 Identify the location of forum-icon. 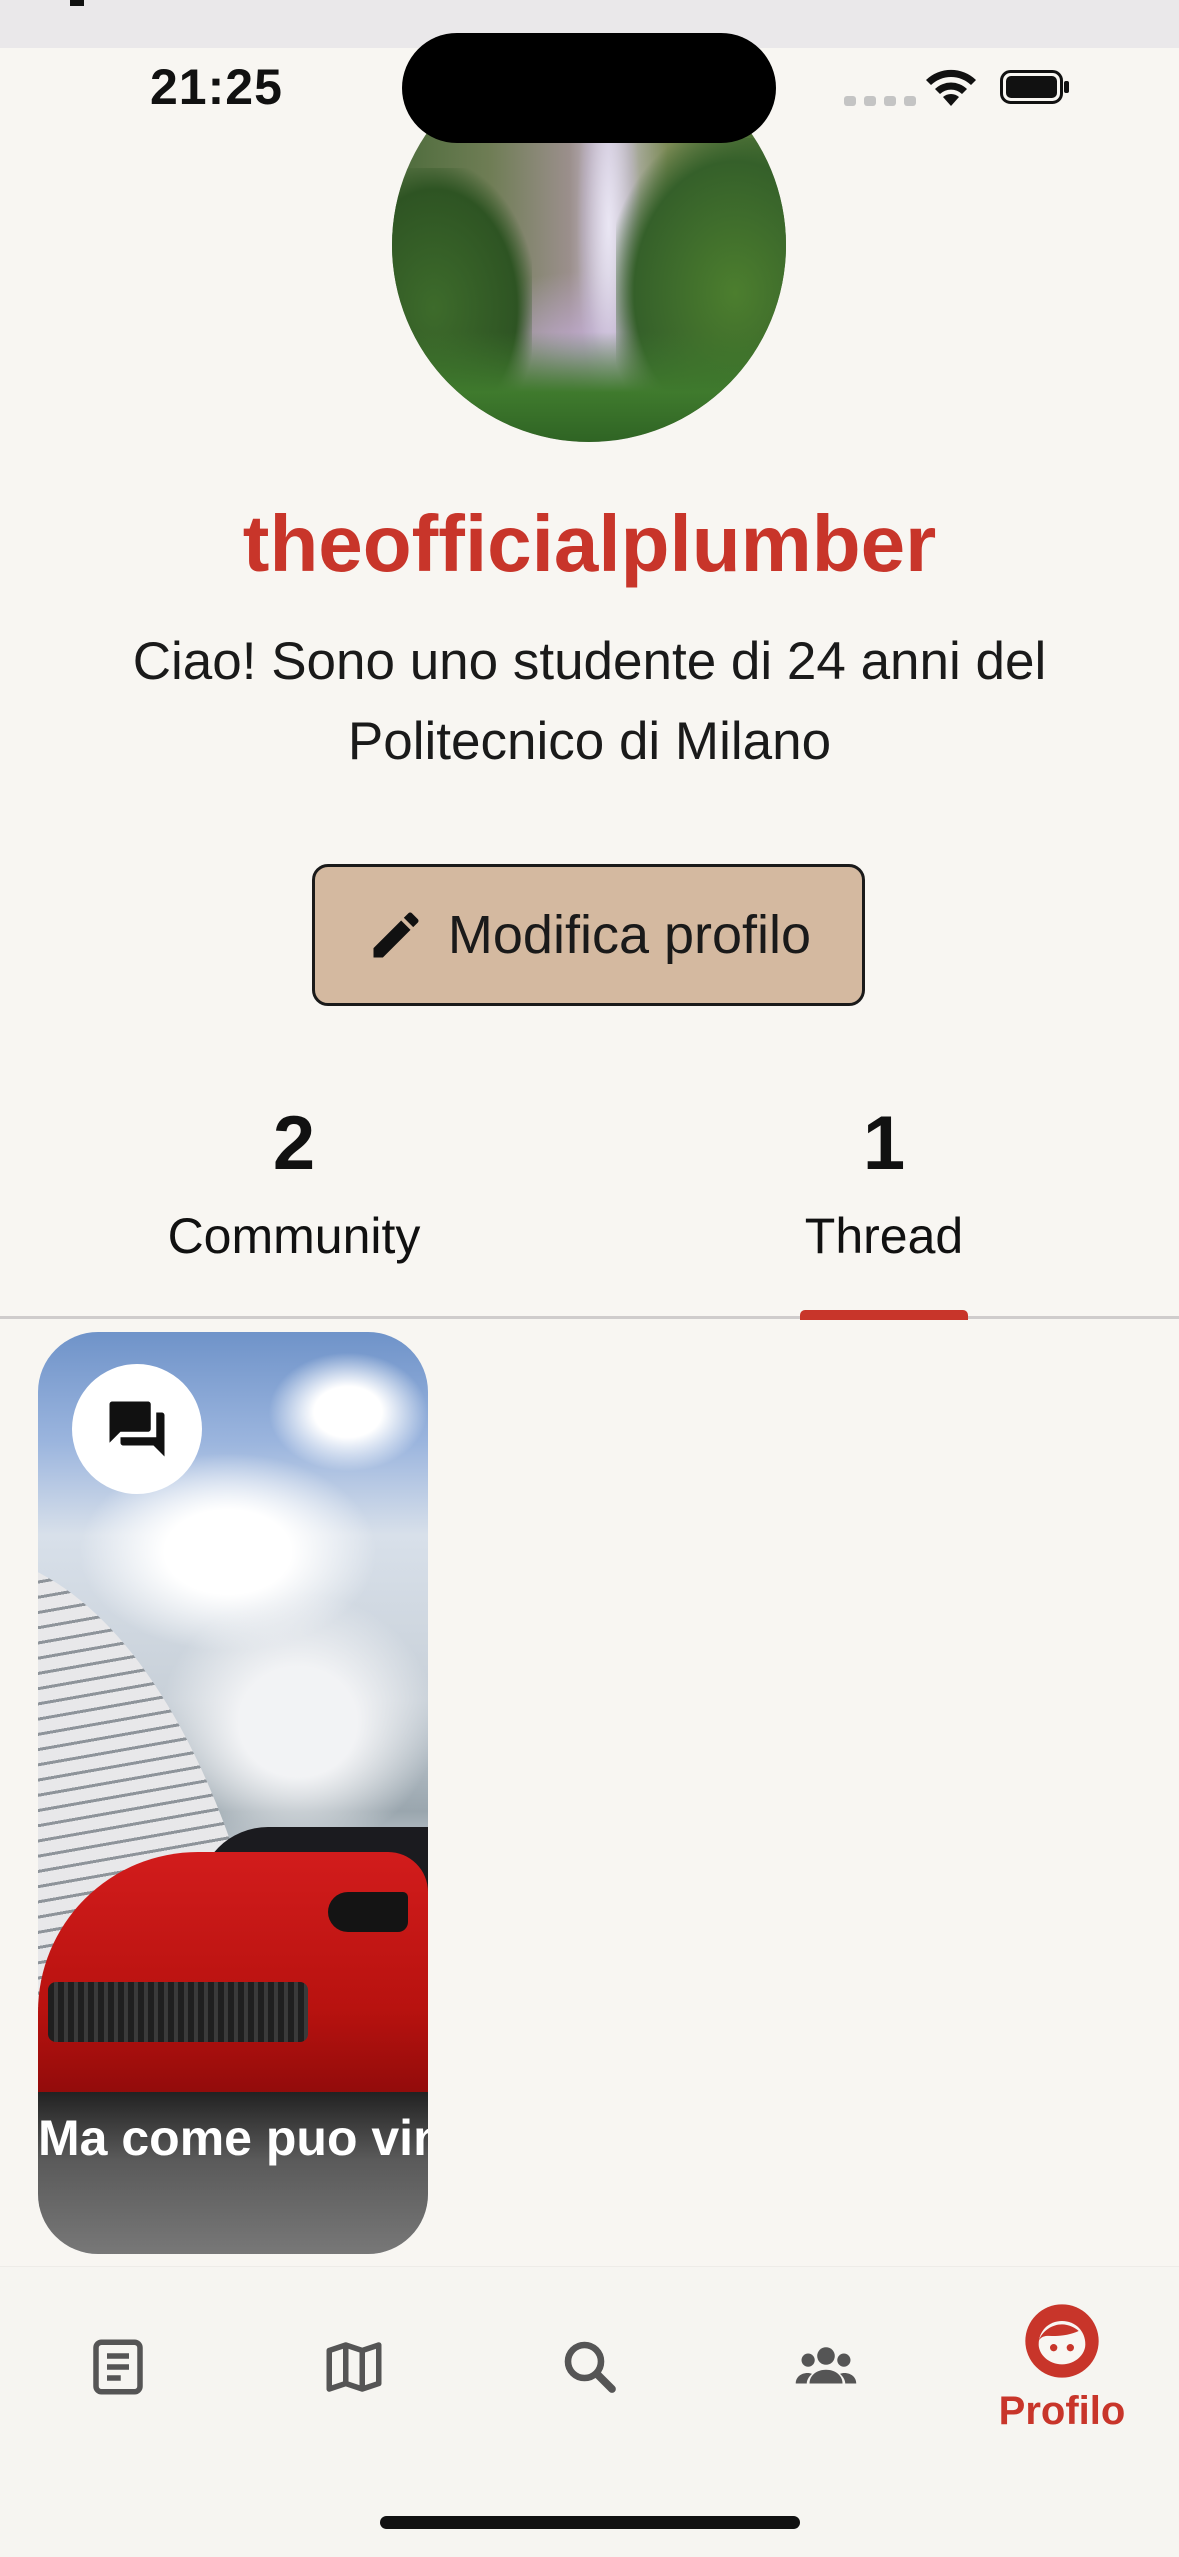
(137, 1429).